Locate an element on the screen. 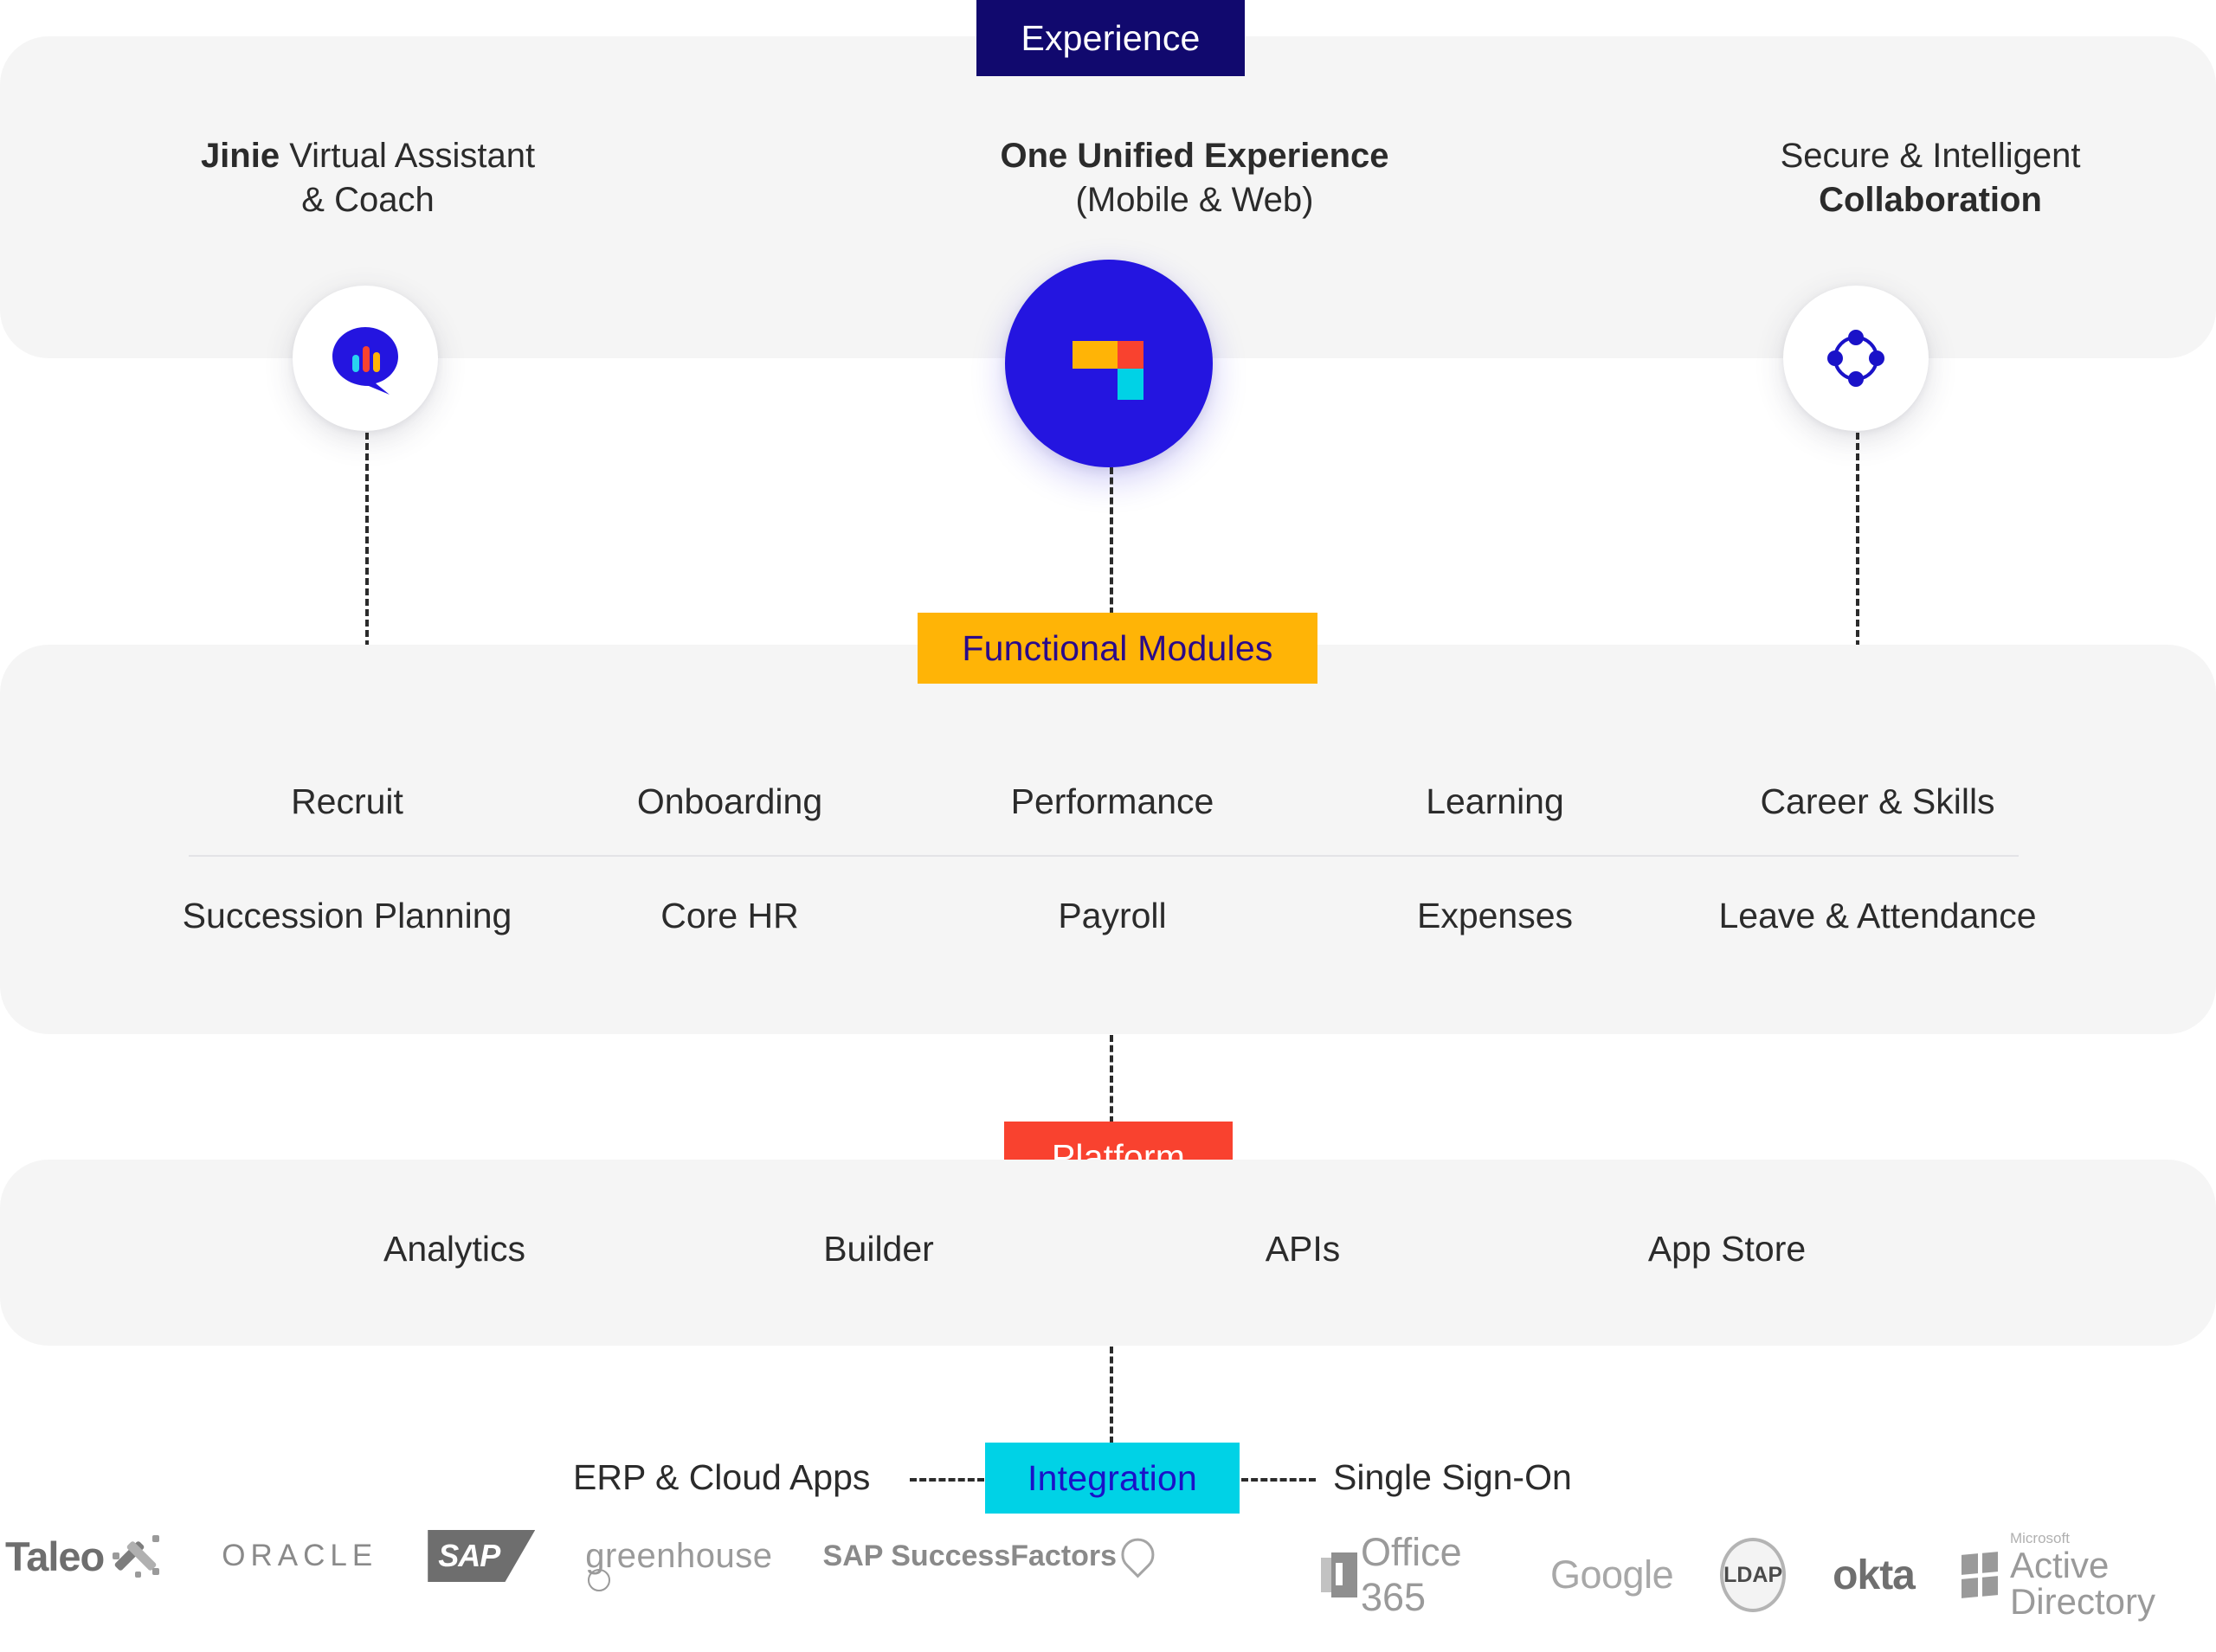 This screenshot has width=2216, height=1652. module-payroll: Payroll is located at coordinates (1112, 916).